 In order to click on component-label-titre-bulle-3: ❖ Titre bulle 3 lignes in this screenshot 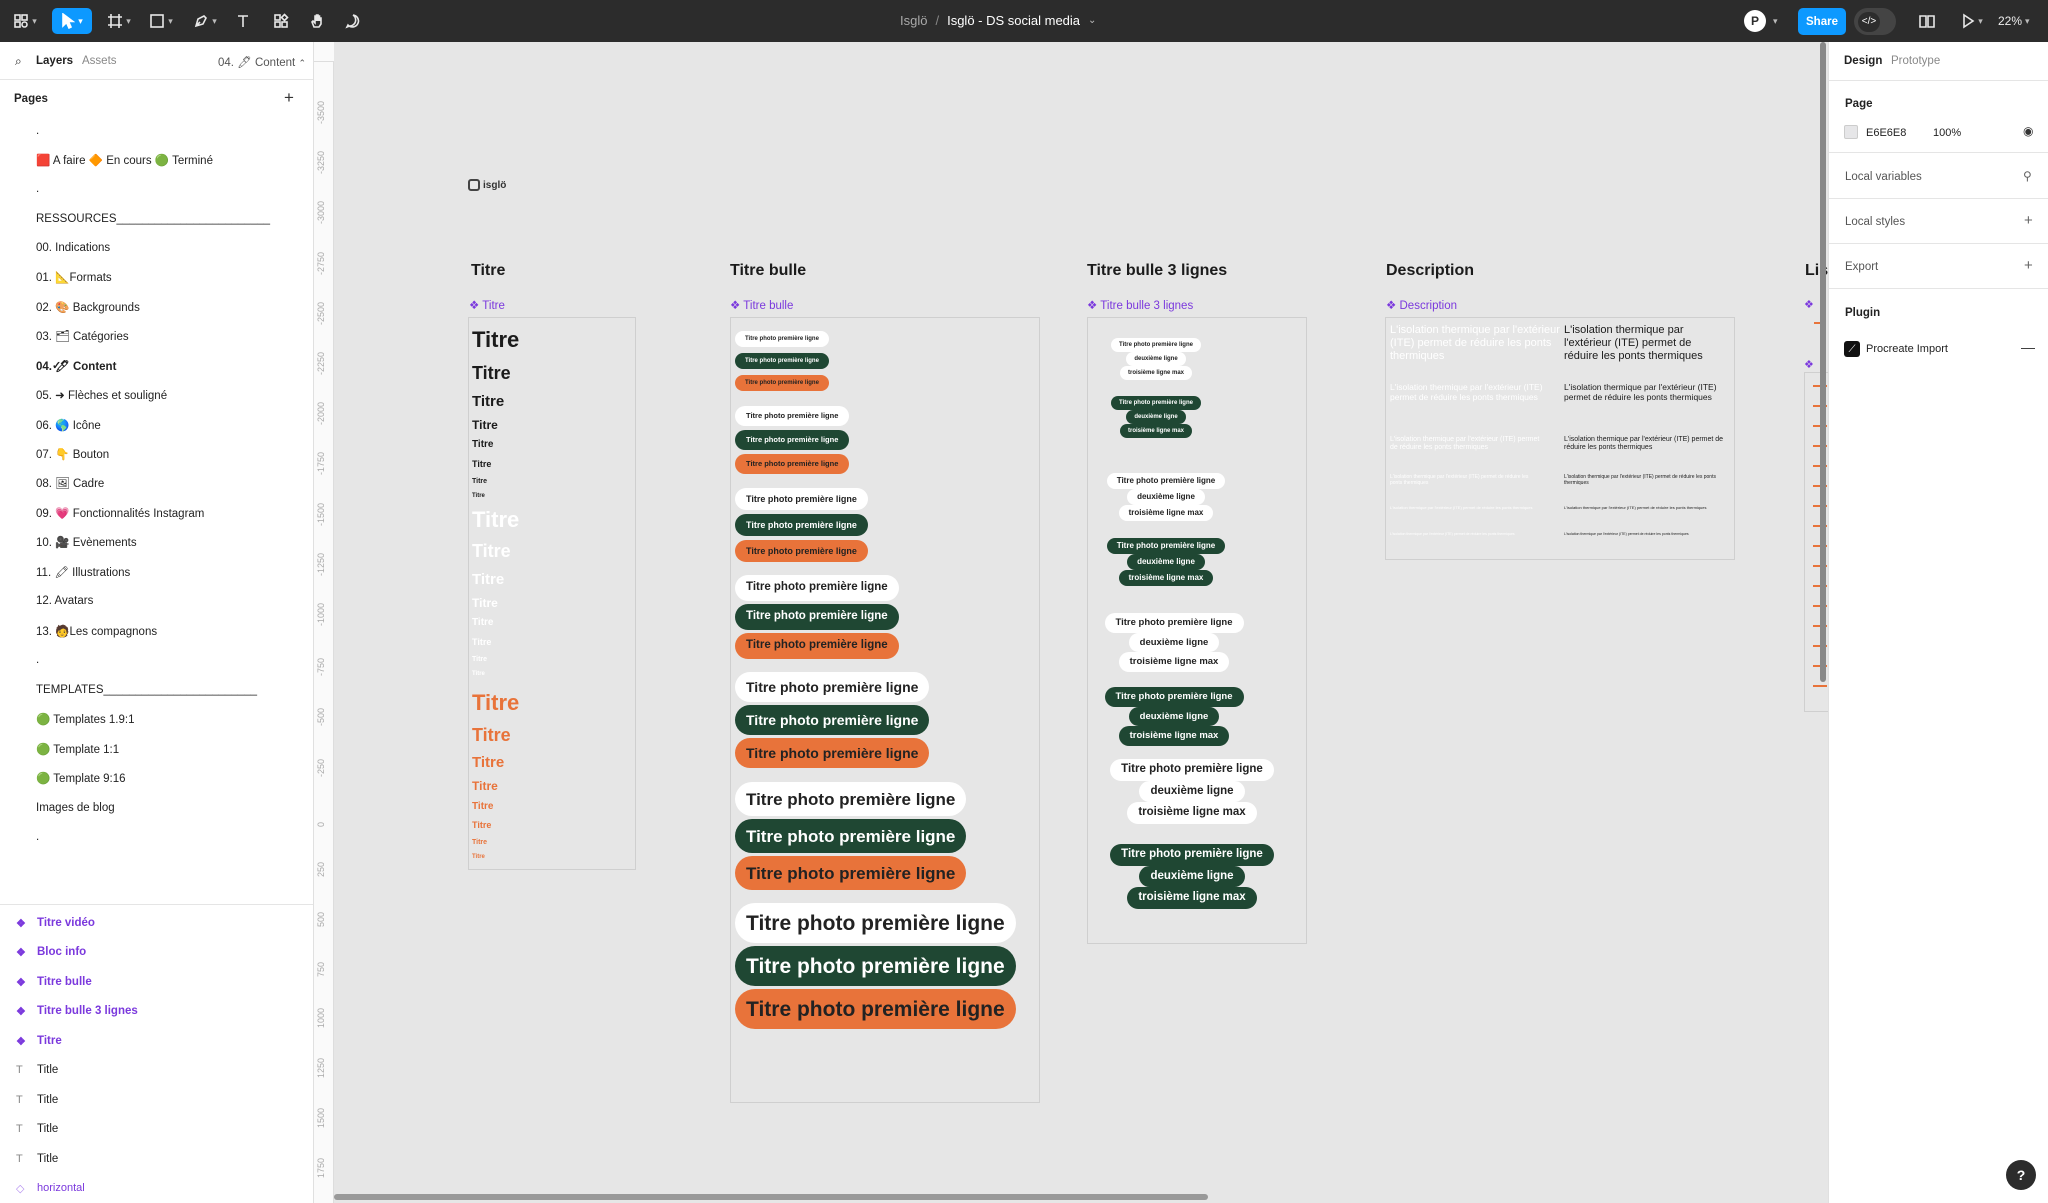, I will do `click(1140, 305)`.